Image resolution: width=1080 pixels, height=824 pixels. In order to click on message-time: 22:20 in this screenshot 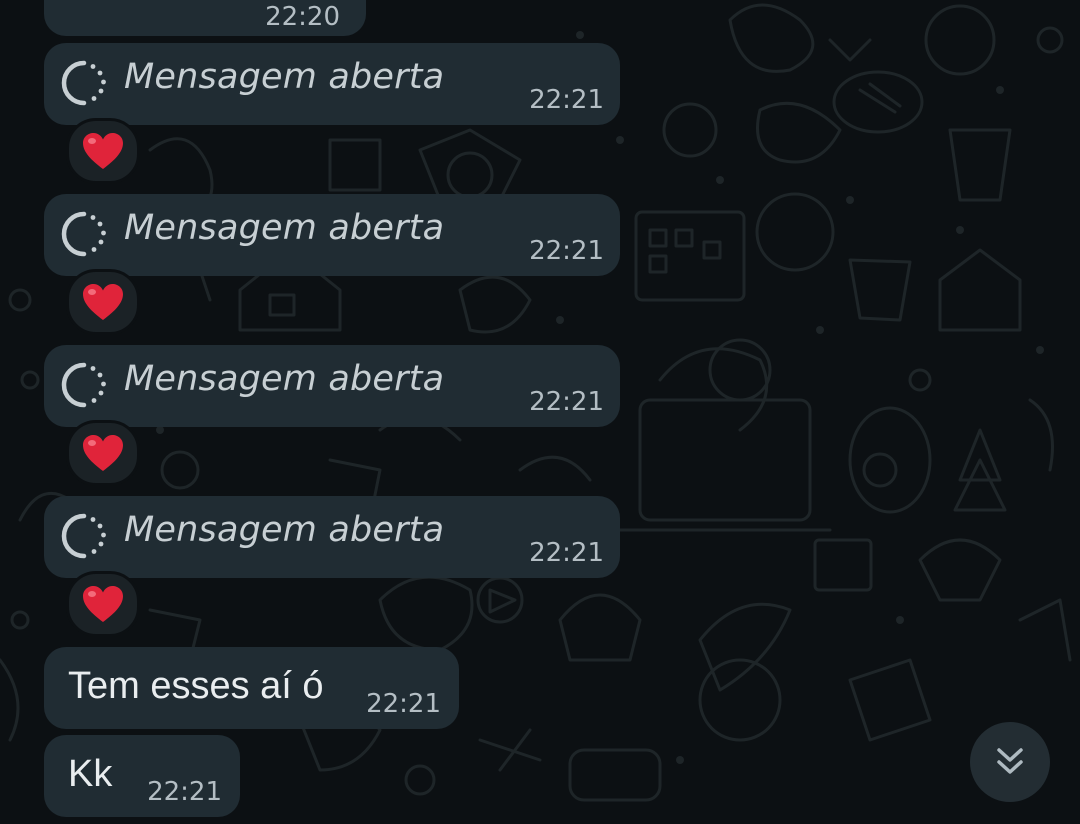, I will do `click(302, 17)`.